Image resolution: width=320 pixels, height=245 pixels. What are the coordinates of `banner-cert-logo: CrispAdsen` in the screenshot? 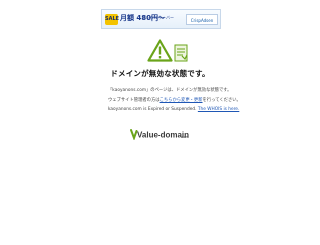 It's located at (202, 19).